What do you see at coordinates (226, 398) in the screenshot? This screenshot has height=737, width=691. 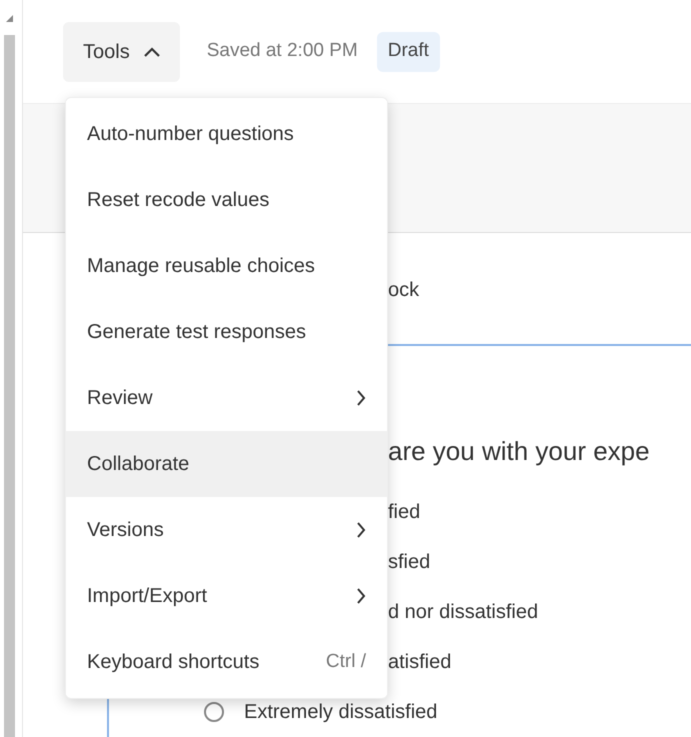 I see `menu-item: Review` at bounding box center [226, 398].